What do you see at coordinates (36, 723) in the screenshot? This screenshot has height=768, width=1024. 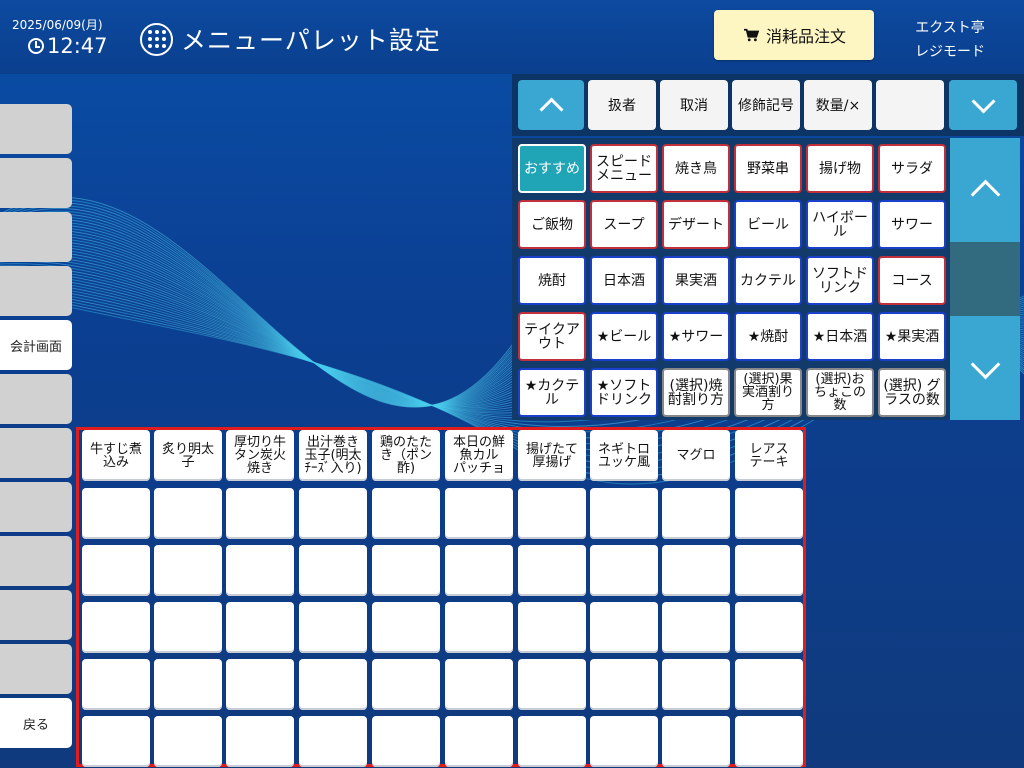 I see `back-button: 戻る` at bounding box center [36, 723].